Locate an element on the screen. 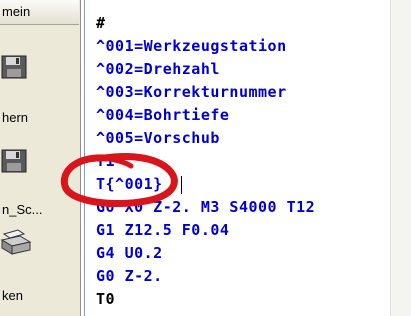  code-line: G1 Z12.5 F0.04 is located at coordinates (163, 230).